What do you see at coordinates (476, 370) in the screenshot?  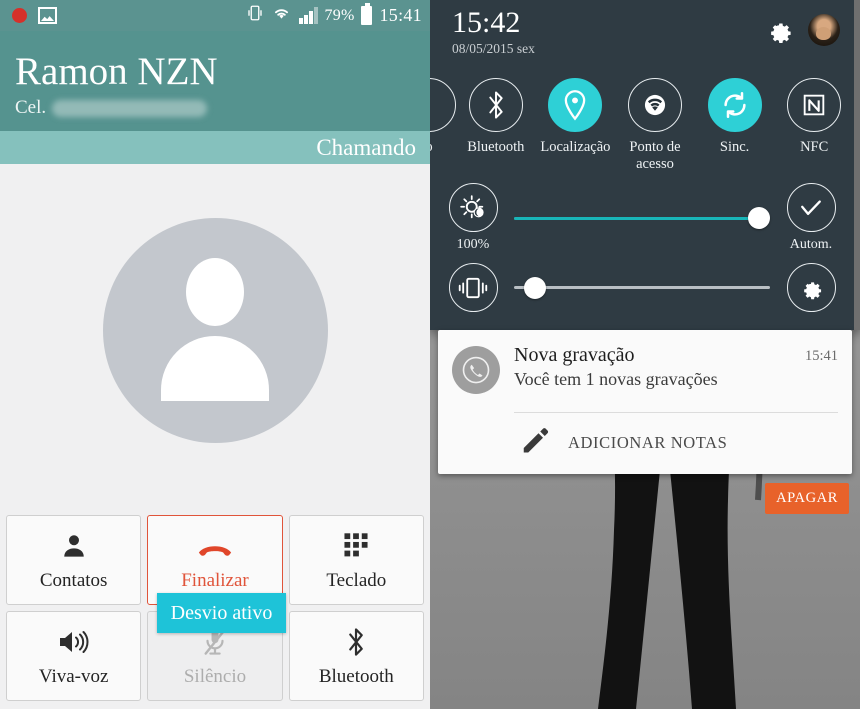 I see `call-recorder-icon` at bounding box center [476, 370].